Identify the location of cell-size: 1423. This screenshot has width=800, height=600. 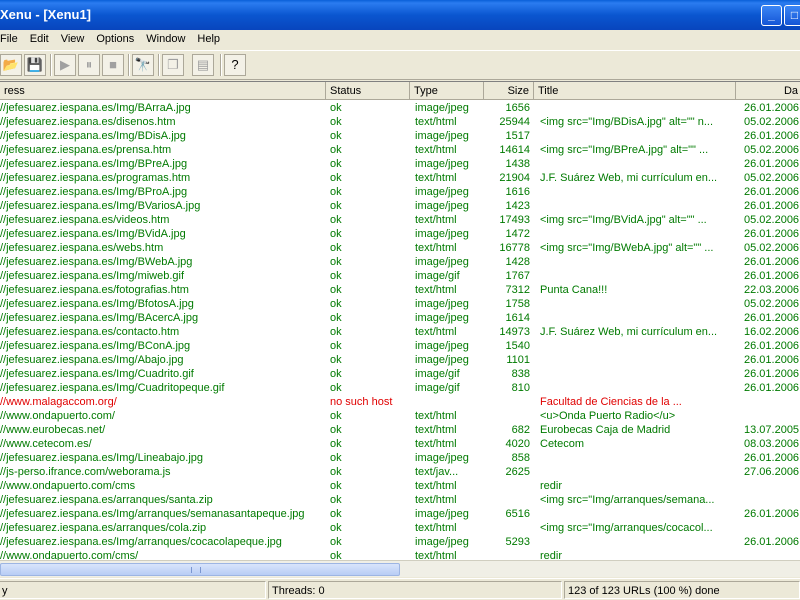
(517, 206).